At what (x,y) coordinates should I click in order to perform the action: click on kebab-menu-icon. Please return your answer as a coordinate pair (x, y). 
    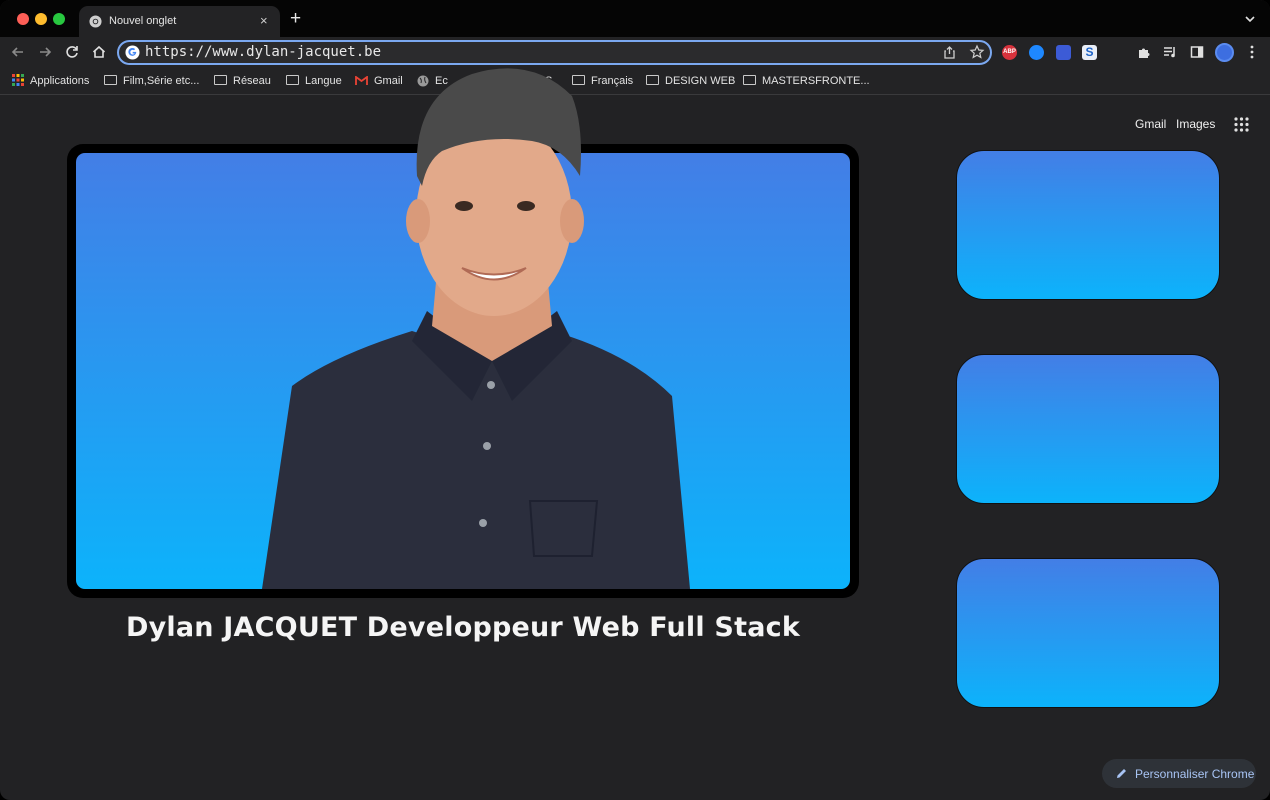
    Looking at the image, I should click on (1252, 52).